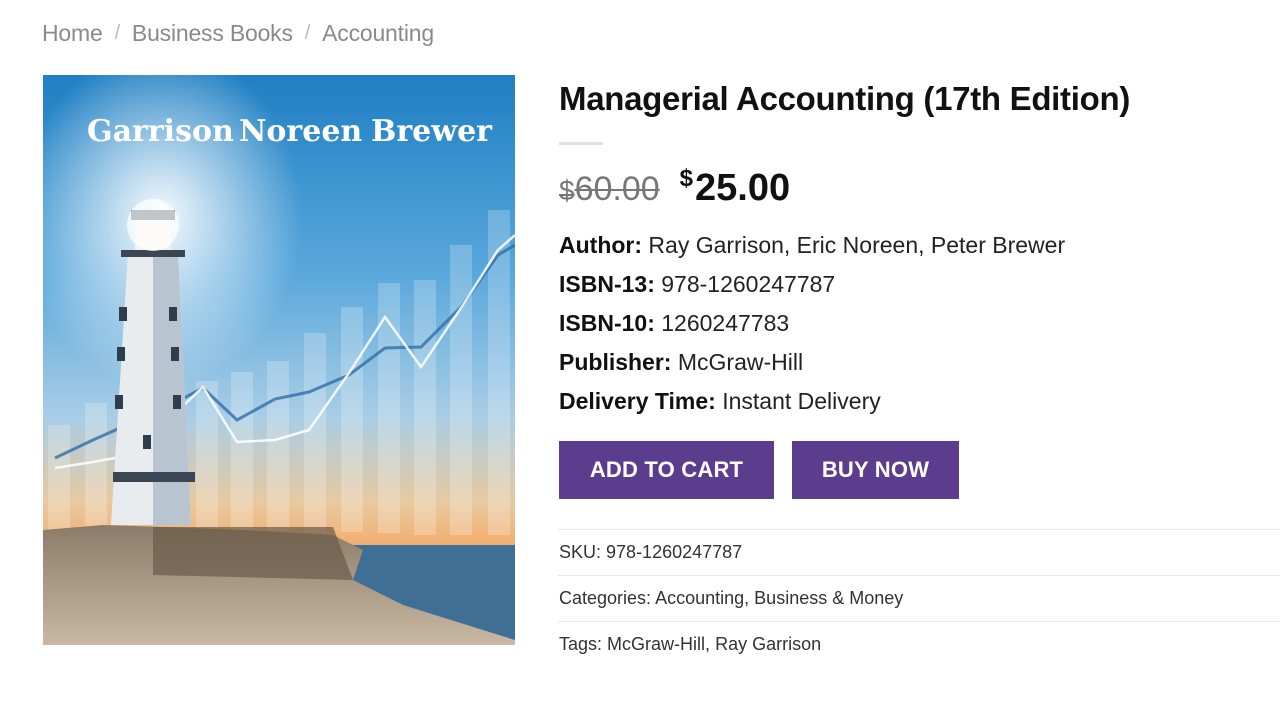 This screenshot has height=720, width=1280. What do you see at coordinates (919, 362) in the screenshot?
I see `spec-publisher: Publisher: McGraw-Hill` at bounding box center [919, 362].